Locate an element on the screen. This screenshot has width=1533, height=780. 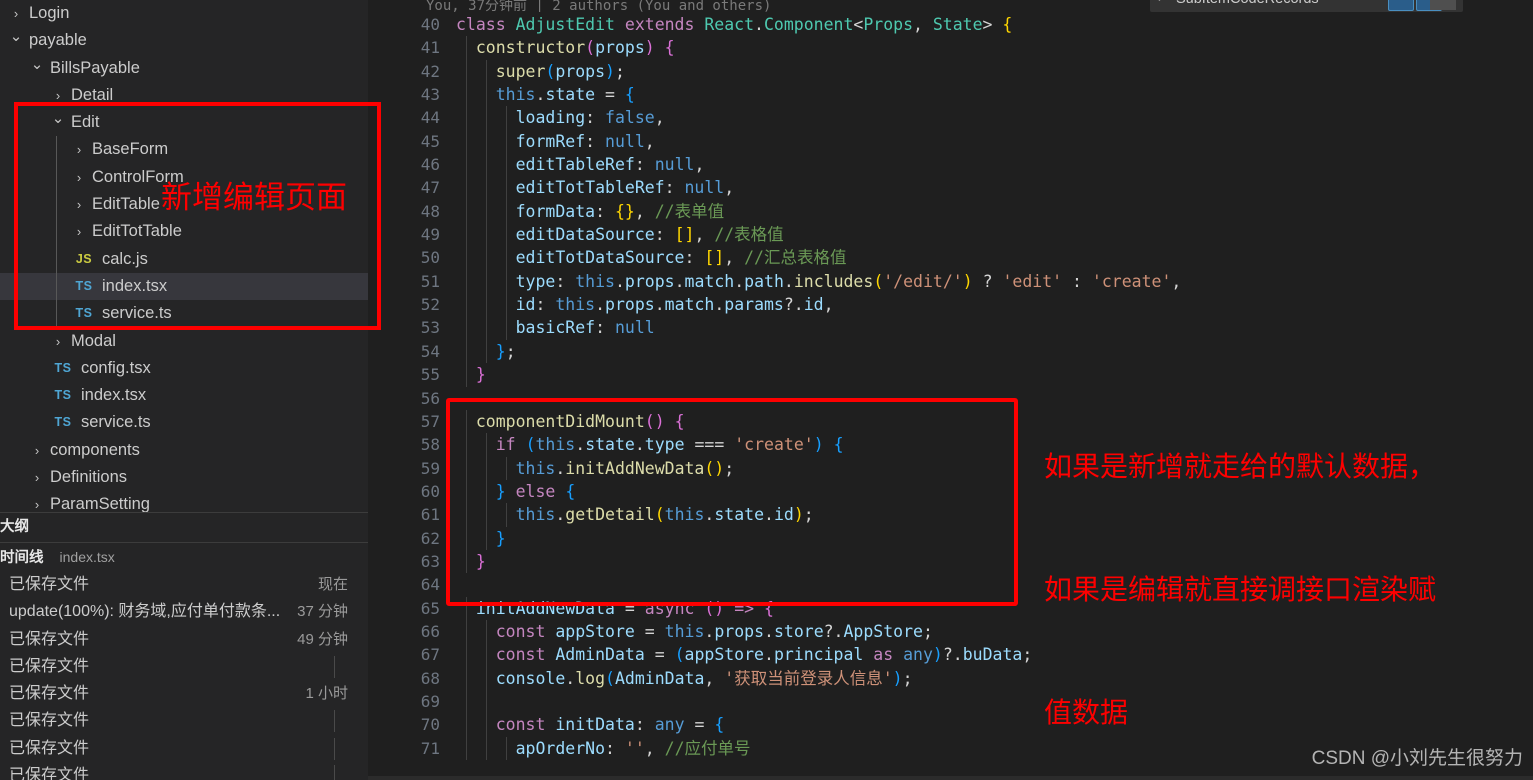
split-editor-icon is located at coordinates (1401, 5).